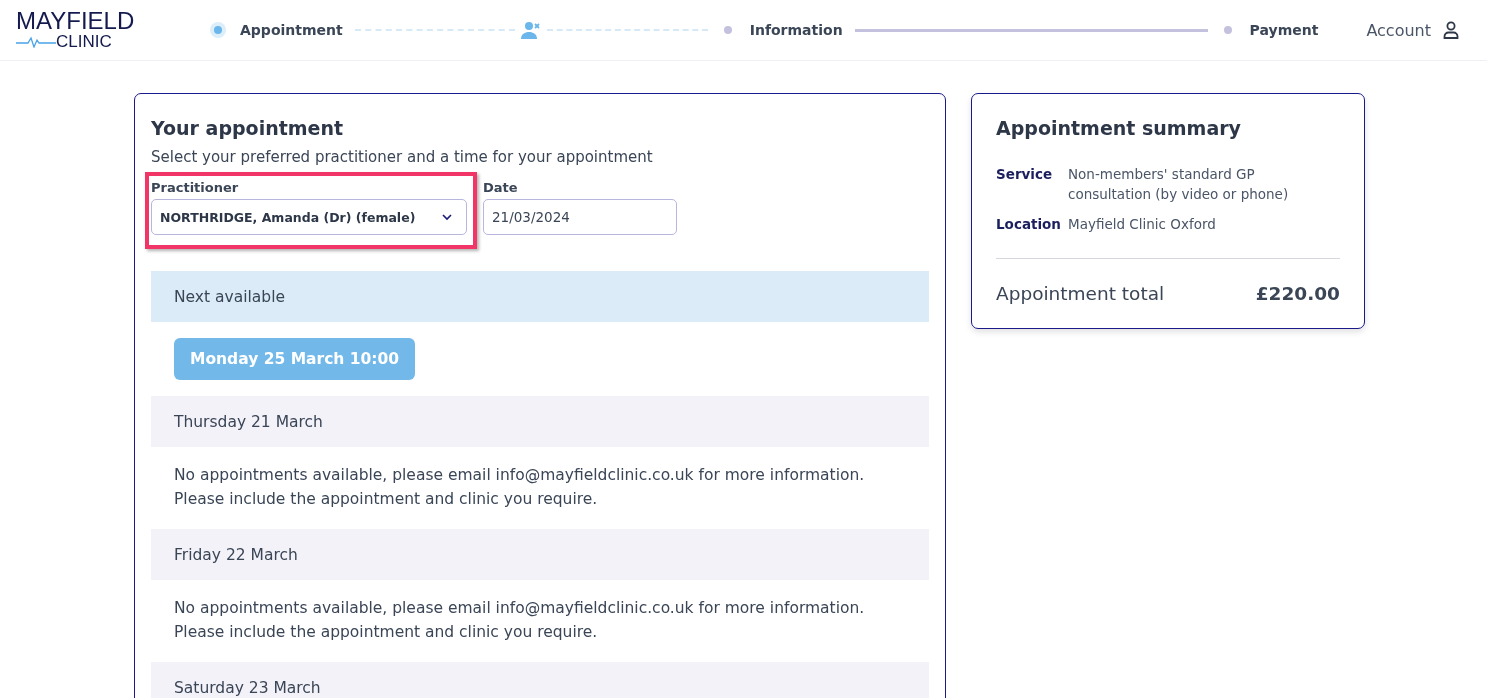 The image size is (1487, 698). Describe the element at coordinates (1284, 30) in the screenshot. I see `step-label: Payment` at that location.